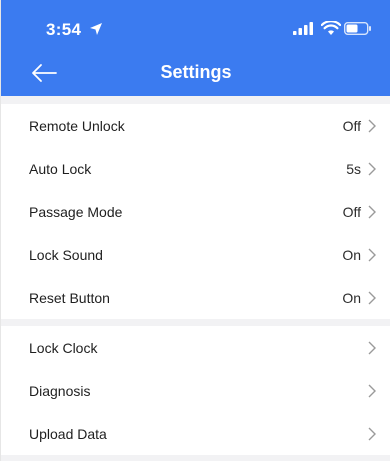 The height and width of the screenshot is (461, 390). I want to click on row-label: Reset Button, so click(69, 297).